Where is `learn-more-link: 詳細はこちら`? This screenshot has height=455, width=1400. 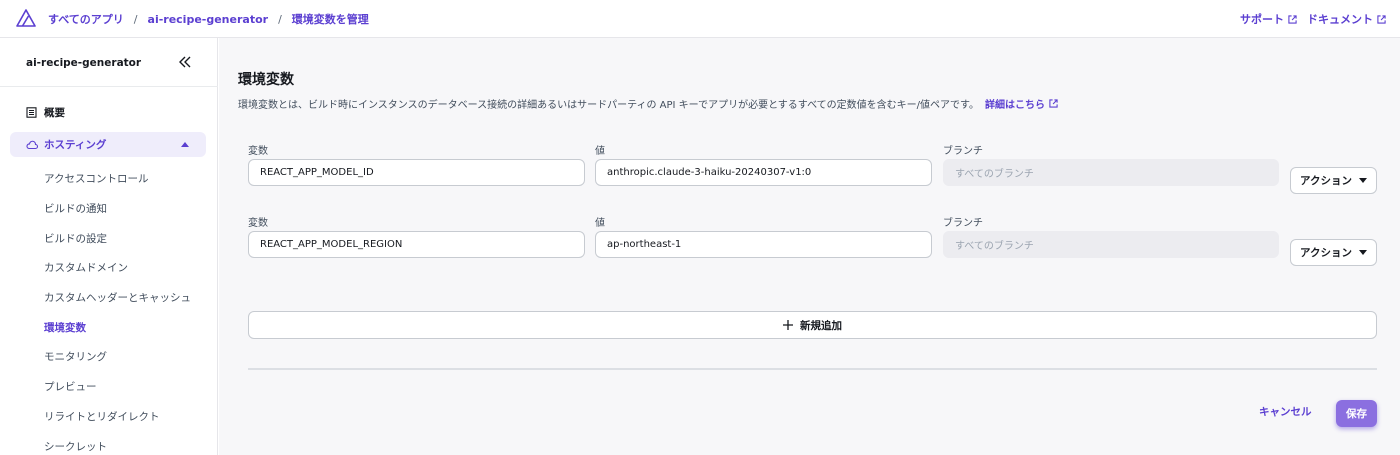
learn-more-link: 詳細はこちら is located at coordinates (1021, 103).